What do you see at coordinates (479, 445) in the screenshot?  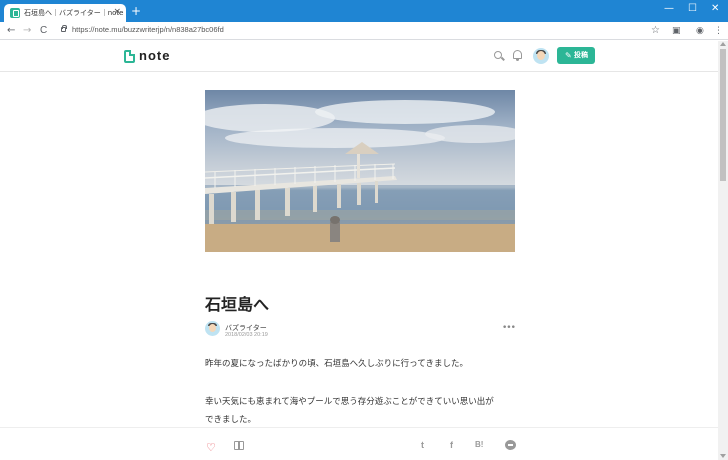 I see `hatena-bookmark-icon: B!` at bounding box center [479, 445].